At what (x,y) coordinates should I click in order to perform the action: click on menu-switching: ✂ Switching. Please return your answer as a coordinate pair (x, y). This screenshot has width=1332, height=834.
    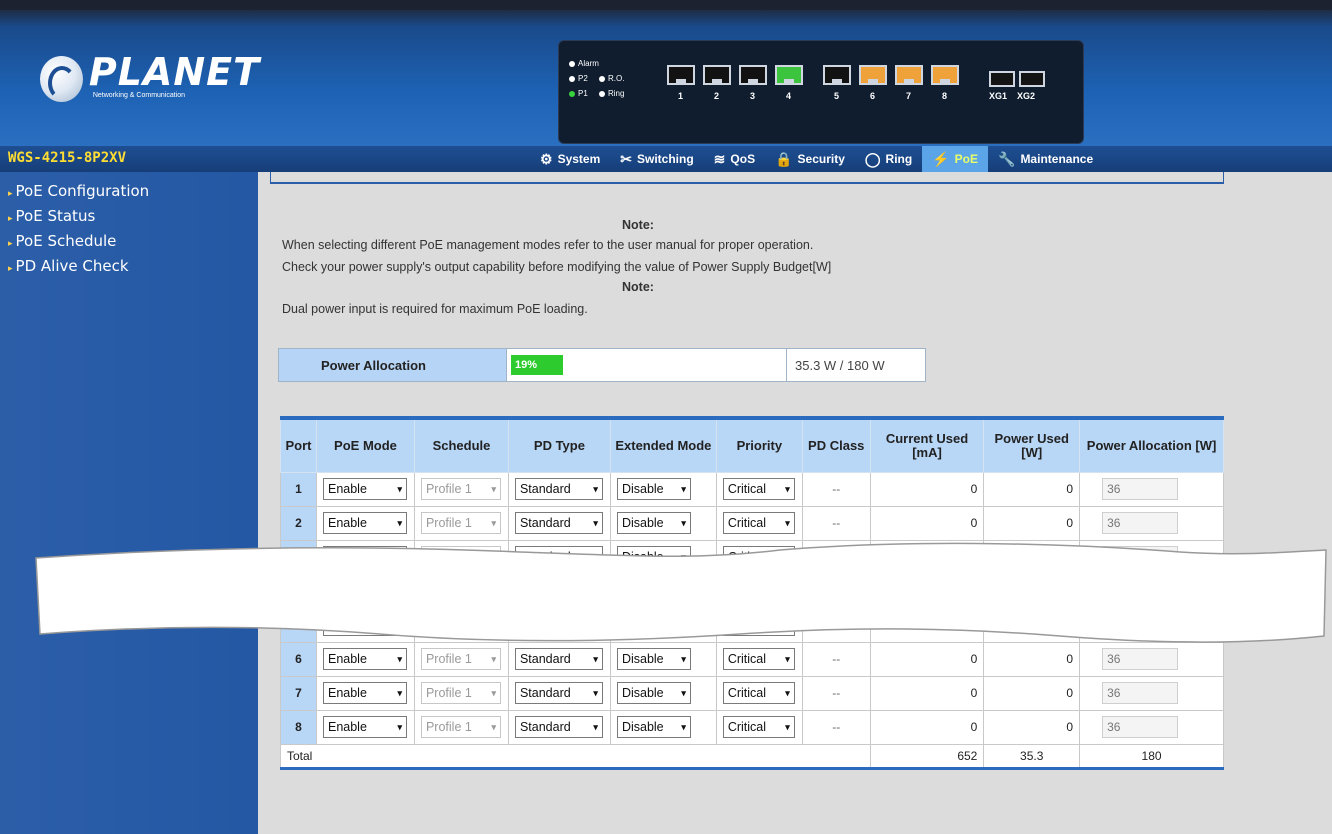
    Looking at the image, I should click on (656, 159).